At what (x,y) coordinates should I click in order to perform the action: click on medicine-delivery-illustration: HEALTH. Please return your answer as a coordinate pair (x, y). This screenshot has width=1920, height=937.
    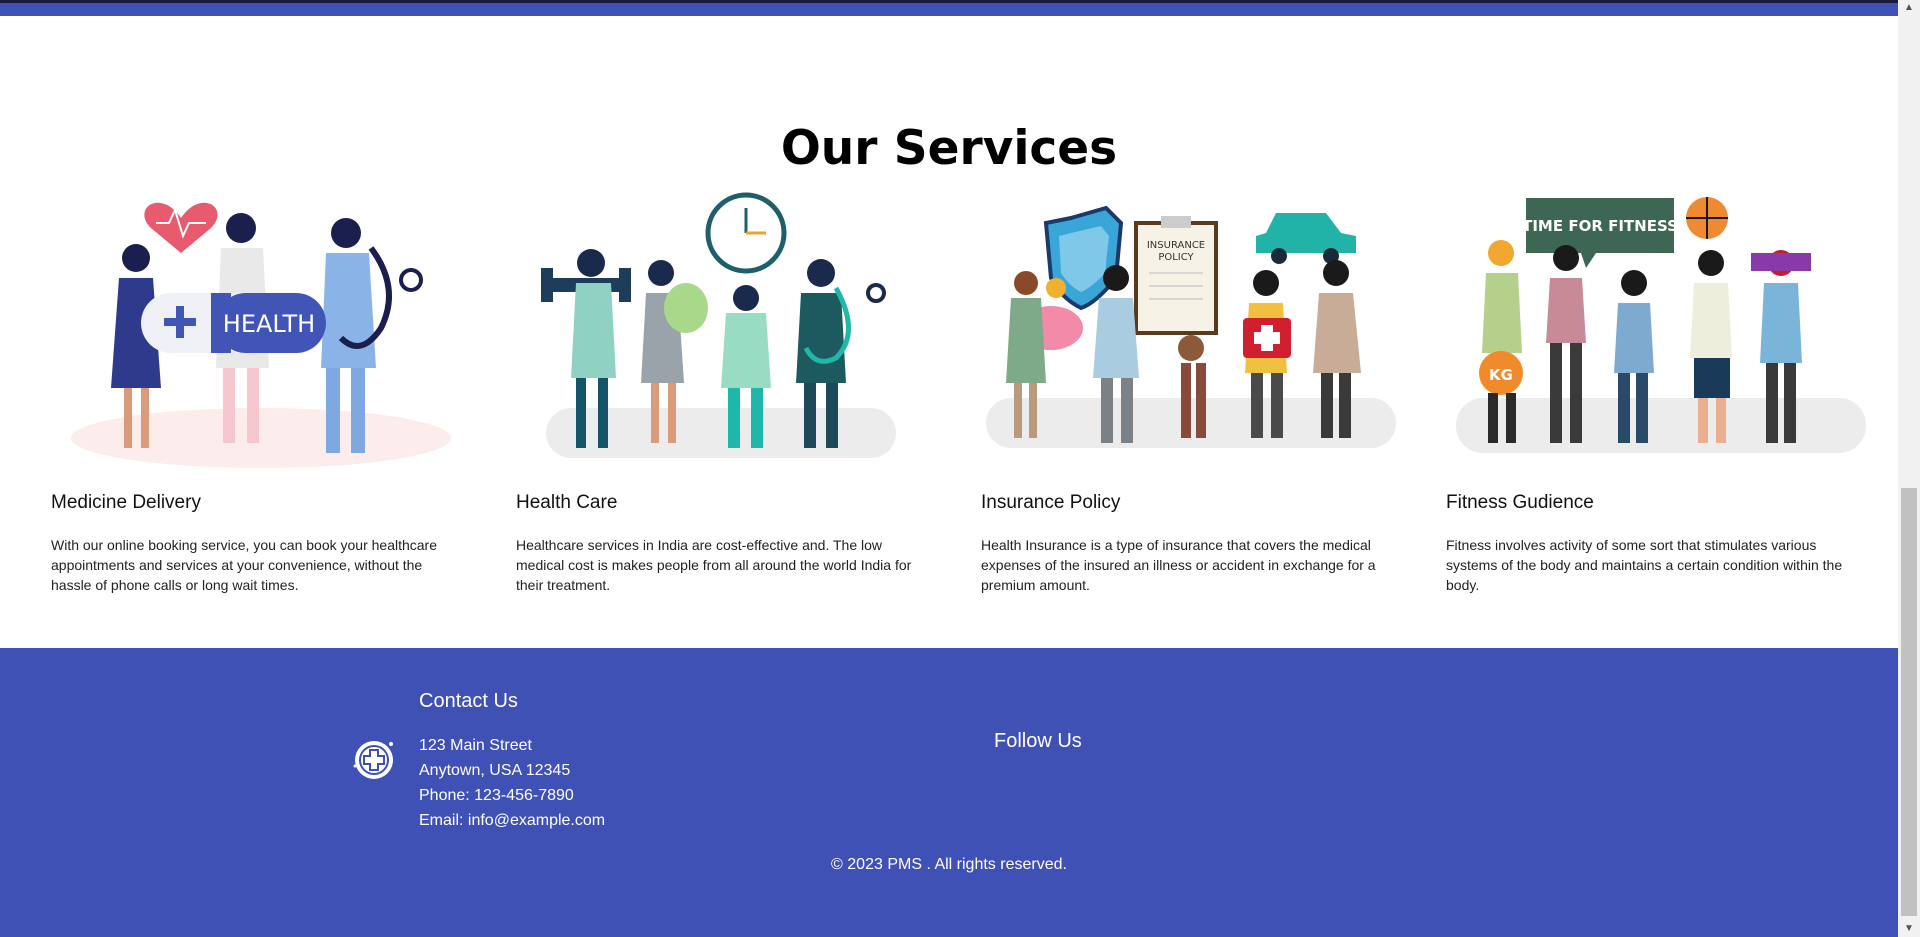
    Looking at the image, I should click on (261, 335).